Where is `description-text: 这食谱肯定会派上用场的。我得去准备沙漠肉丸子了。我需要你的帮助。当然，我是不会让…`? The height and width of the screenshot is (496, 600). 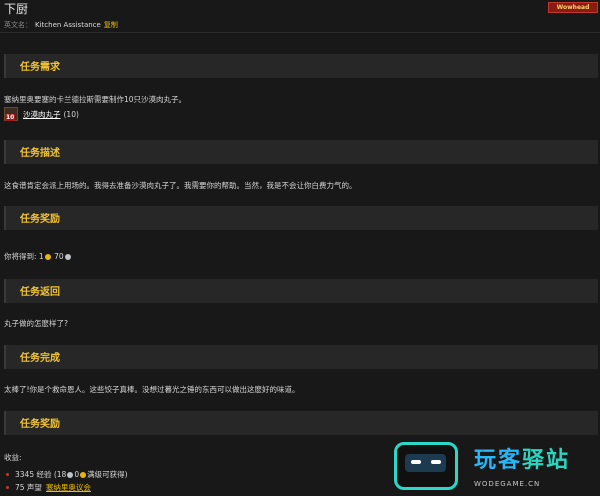 description-text: 这食谱肯定会派上用场的。我得去准备沙漠肉丸子了。我需要你的帮助。当然，我是不会让… is located at coordinates (180, 185).